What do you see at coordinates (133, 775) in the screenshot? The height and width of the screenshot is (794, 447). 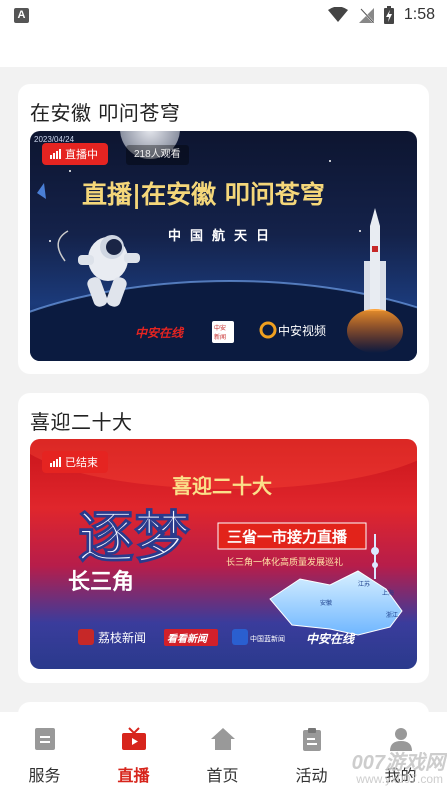 I see `tab-label: 直播` at bounding box center [133, 775].